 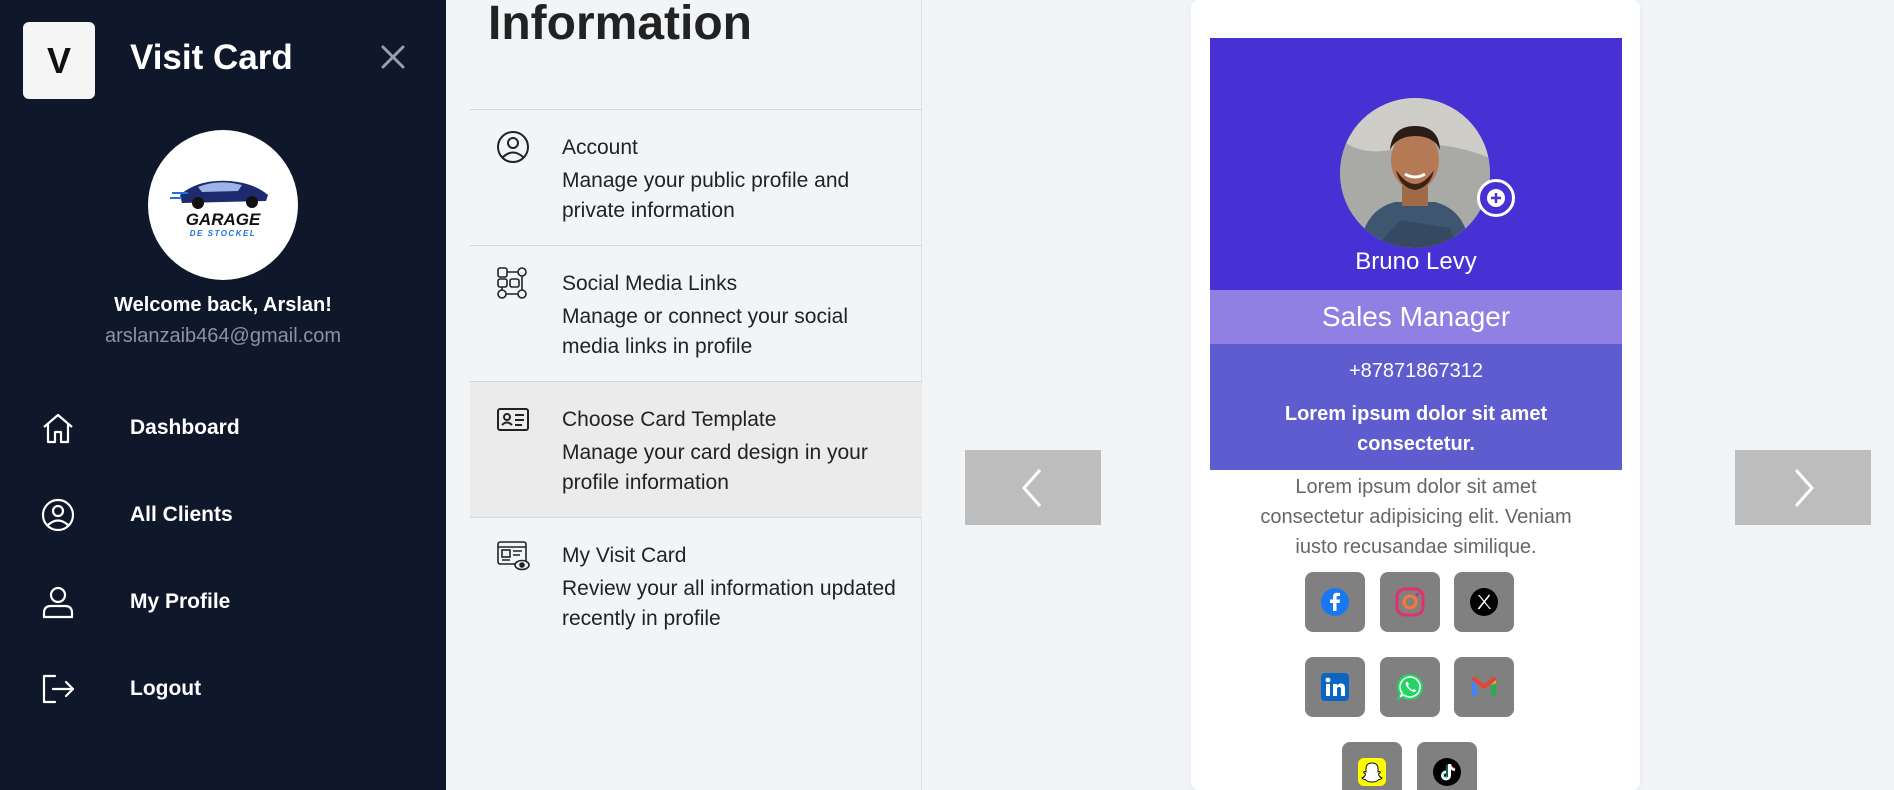 What do you see at coordinates (1416, 317) in the screenshot?
I see `card-role: Sales Manager` at bounding box center [1416, 317].